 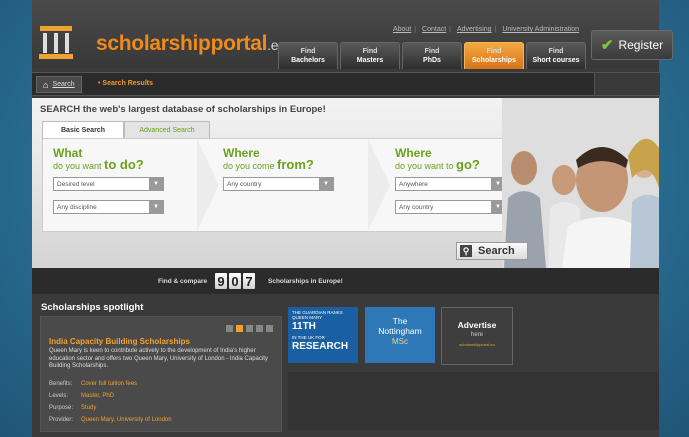 I want to click on counter-digit: 7, so click(x=249, y=281).